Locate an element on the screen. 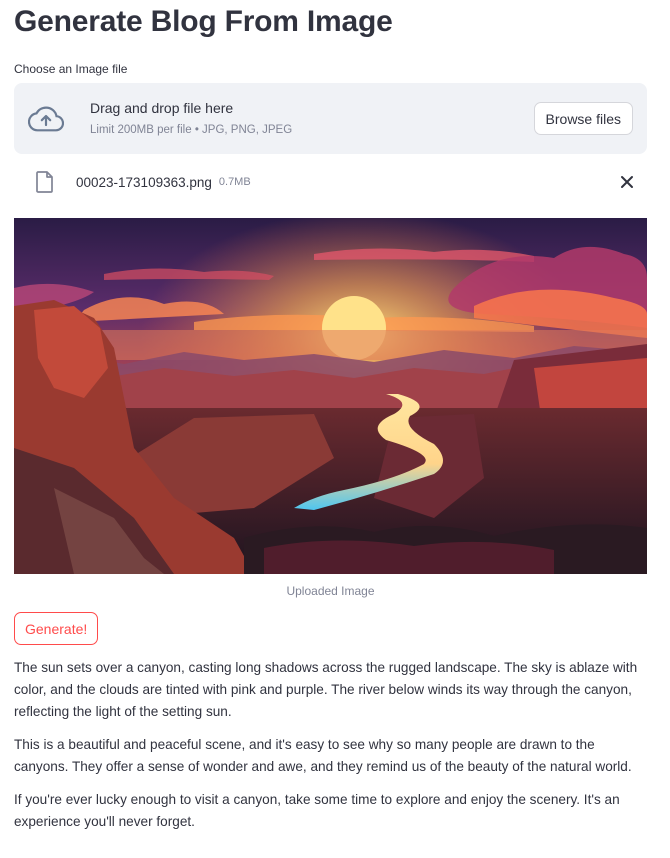 This screenshot has width=670, height=858. generate-button: Generate! is located at coordinates (56, 628).